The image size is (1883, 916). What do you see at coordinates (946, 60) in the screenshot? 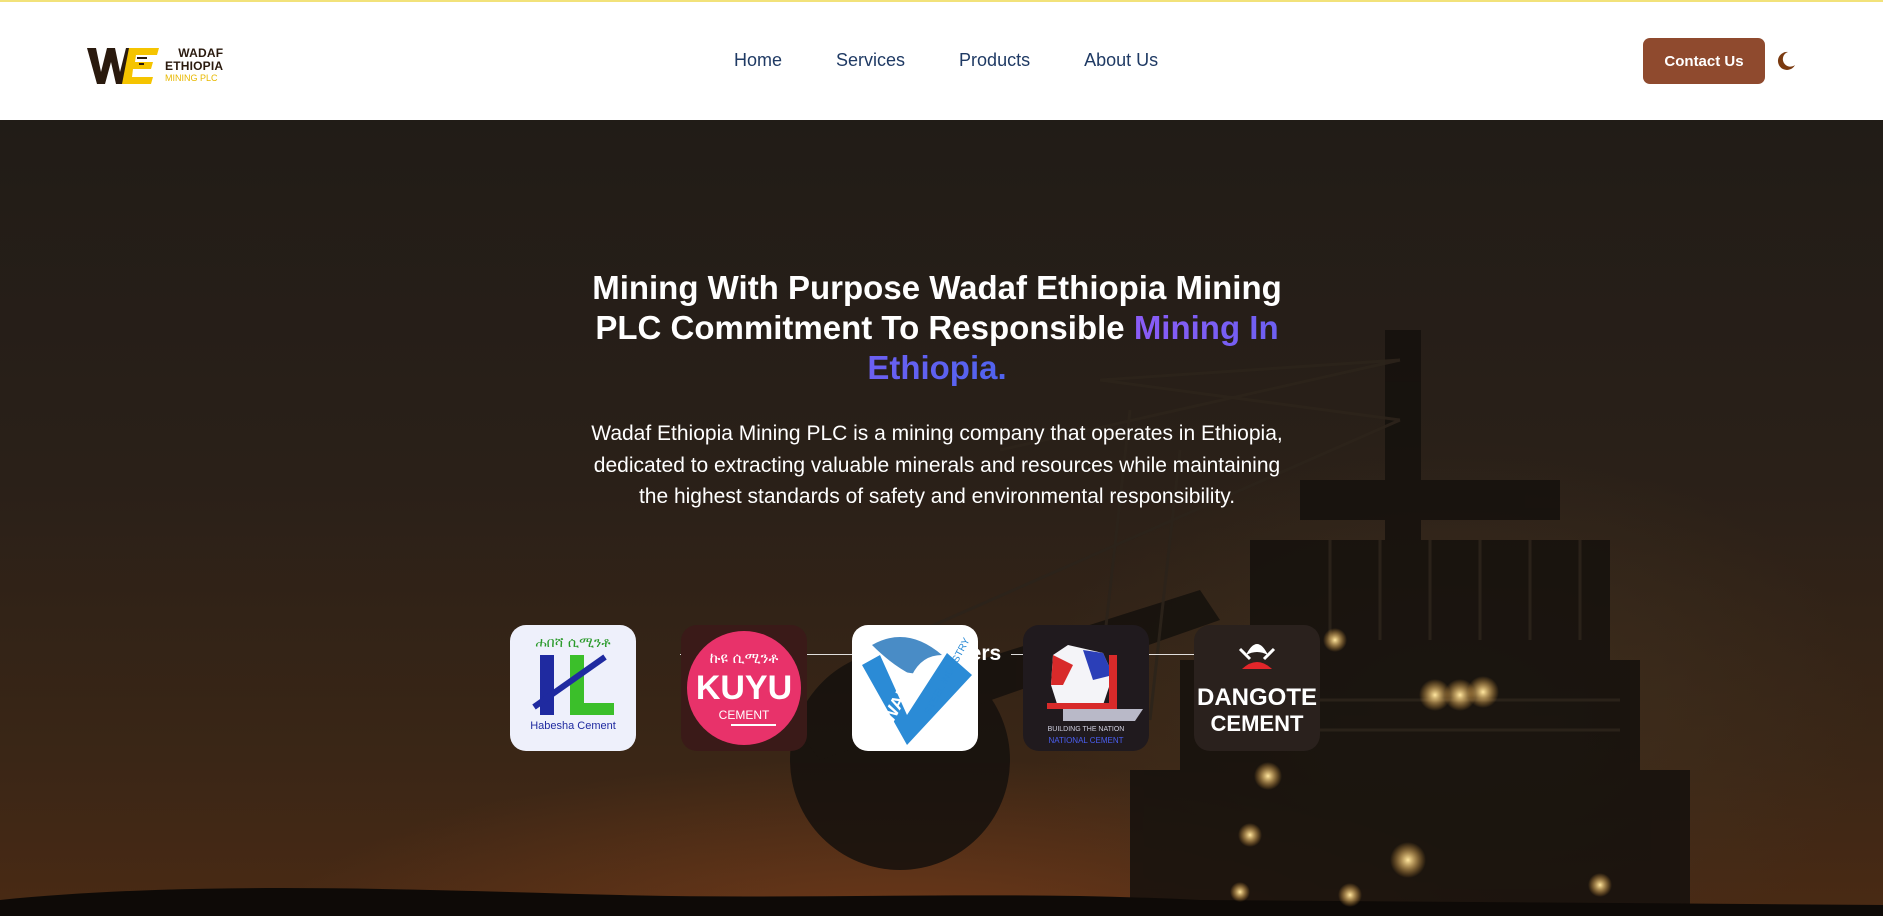
I see `main-nav: Home Services Products About Us` at bounding box center [946, 60].